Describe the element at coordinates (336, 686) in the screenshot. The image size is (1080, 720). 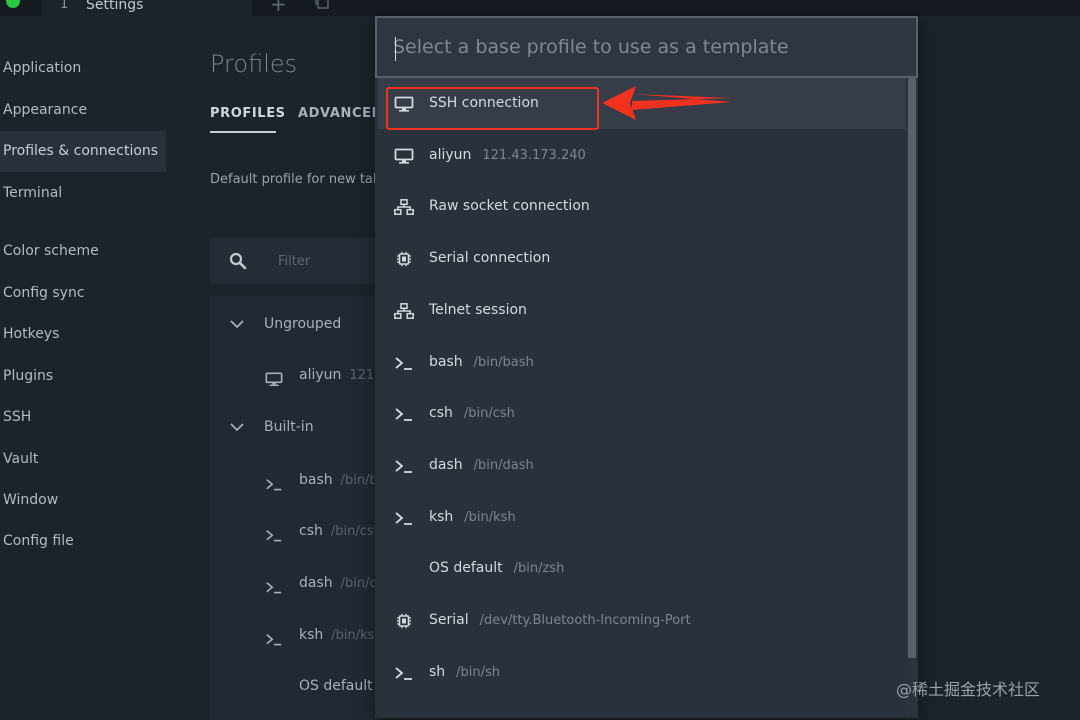
I see `profile-row-label: OS default` at that location.